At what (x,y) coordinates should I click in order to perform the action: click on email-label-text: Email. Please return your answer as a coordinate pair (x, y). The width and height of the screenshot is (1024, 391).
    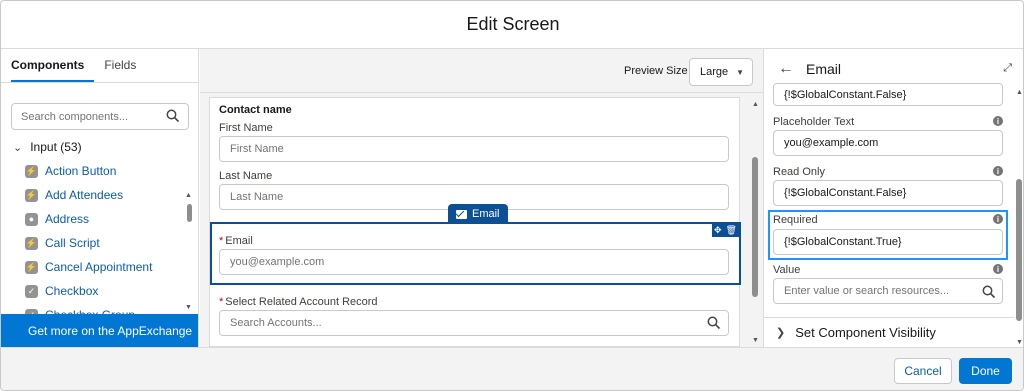
    Looking at the image, I should click on (239, 241).